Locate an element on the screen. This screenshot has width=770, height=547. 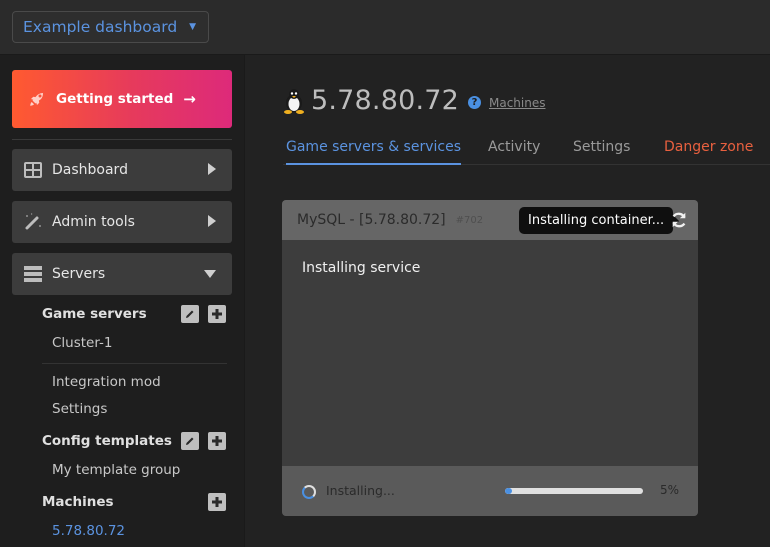
install-progress-bar is located at coordinates (574, 491).